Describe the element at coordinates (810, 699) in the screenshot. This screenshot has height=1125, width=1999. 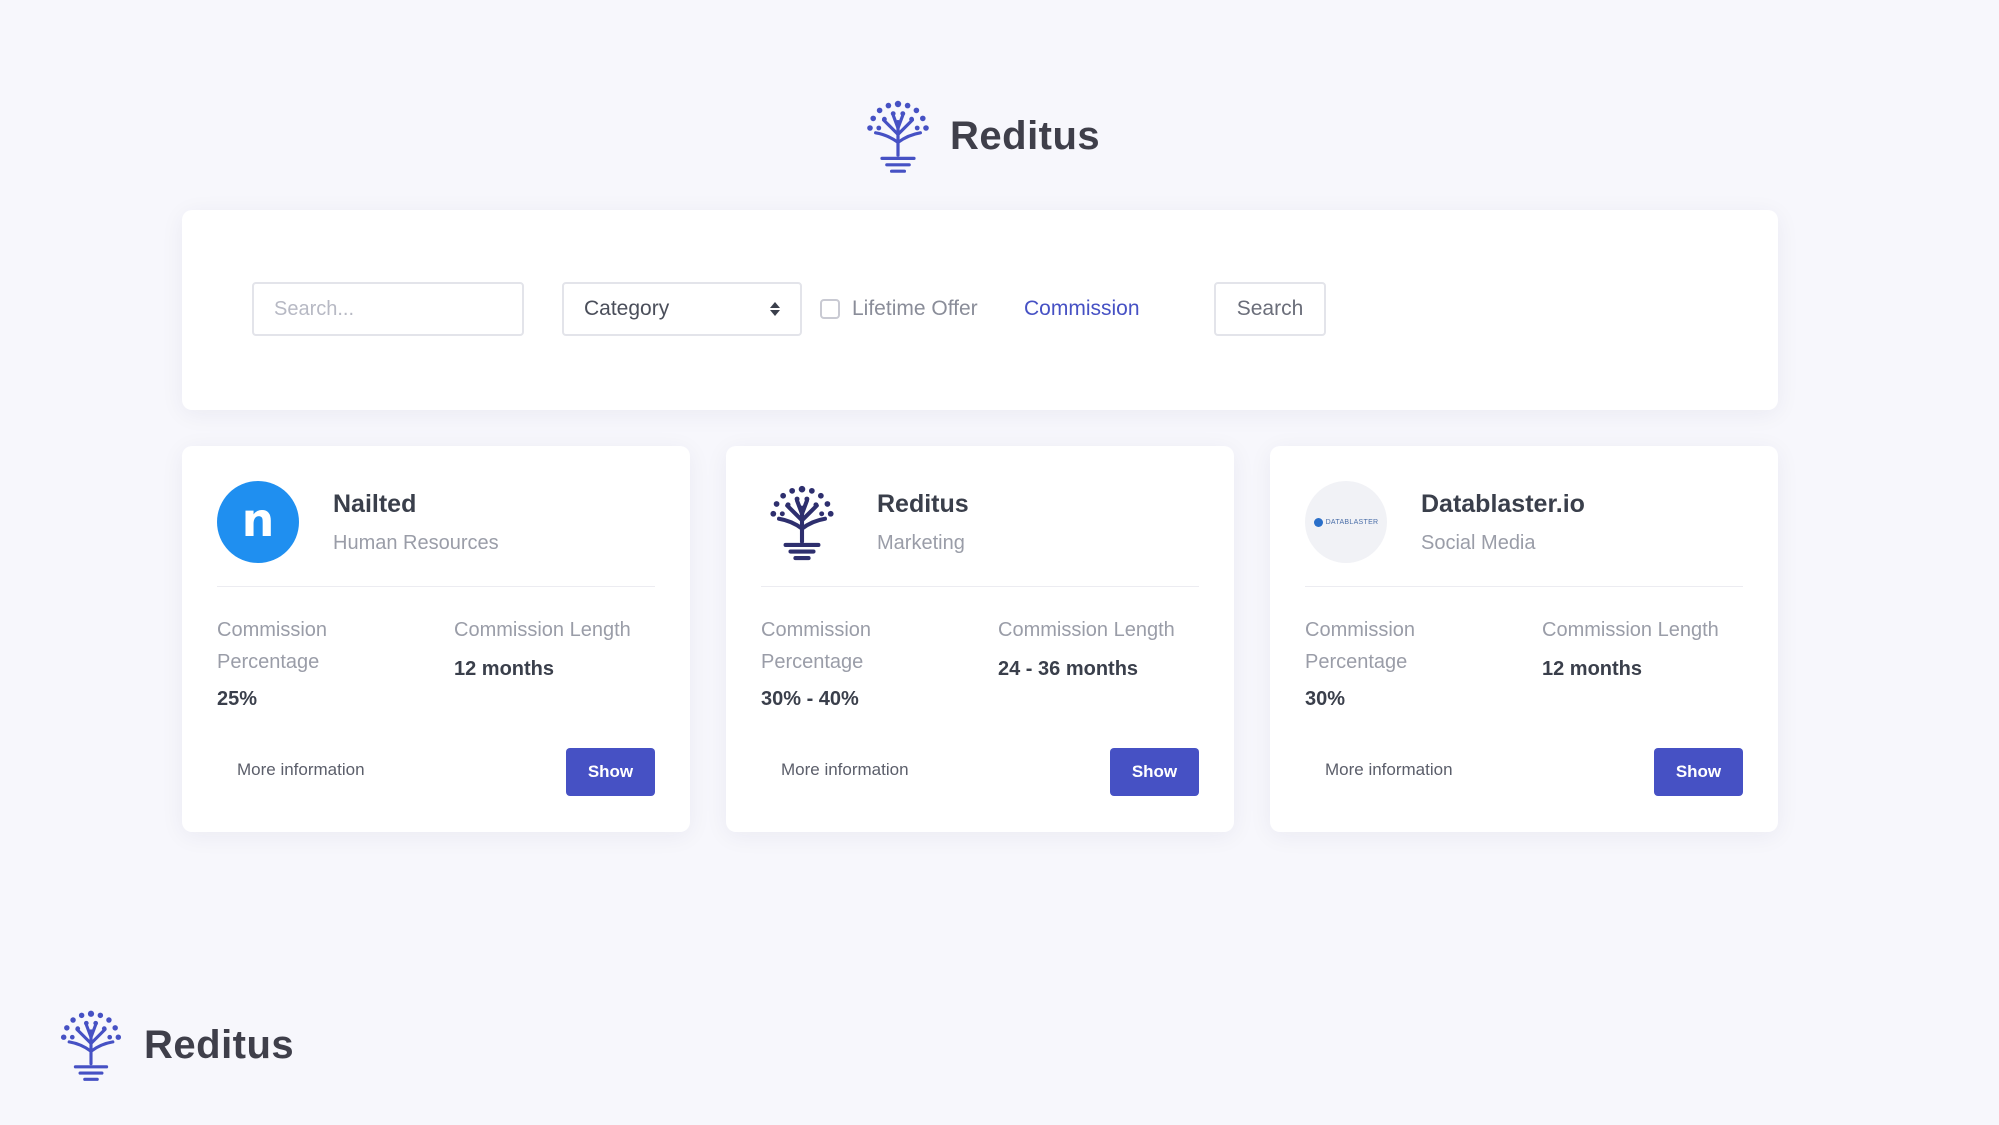
I see `commission-percentage-value: 30% - 40%` at that location.